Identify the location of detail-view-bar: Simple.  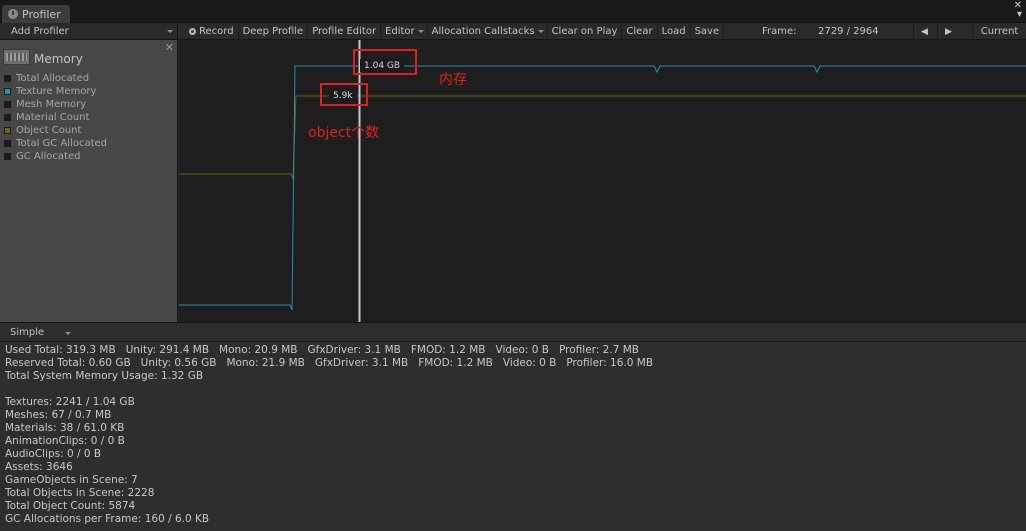
(513, 332).